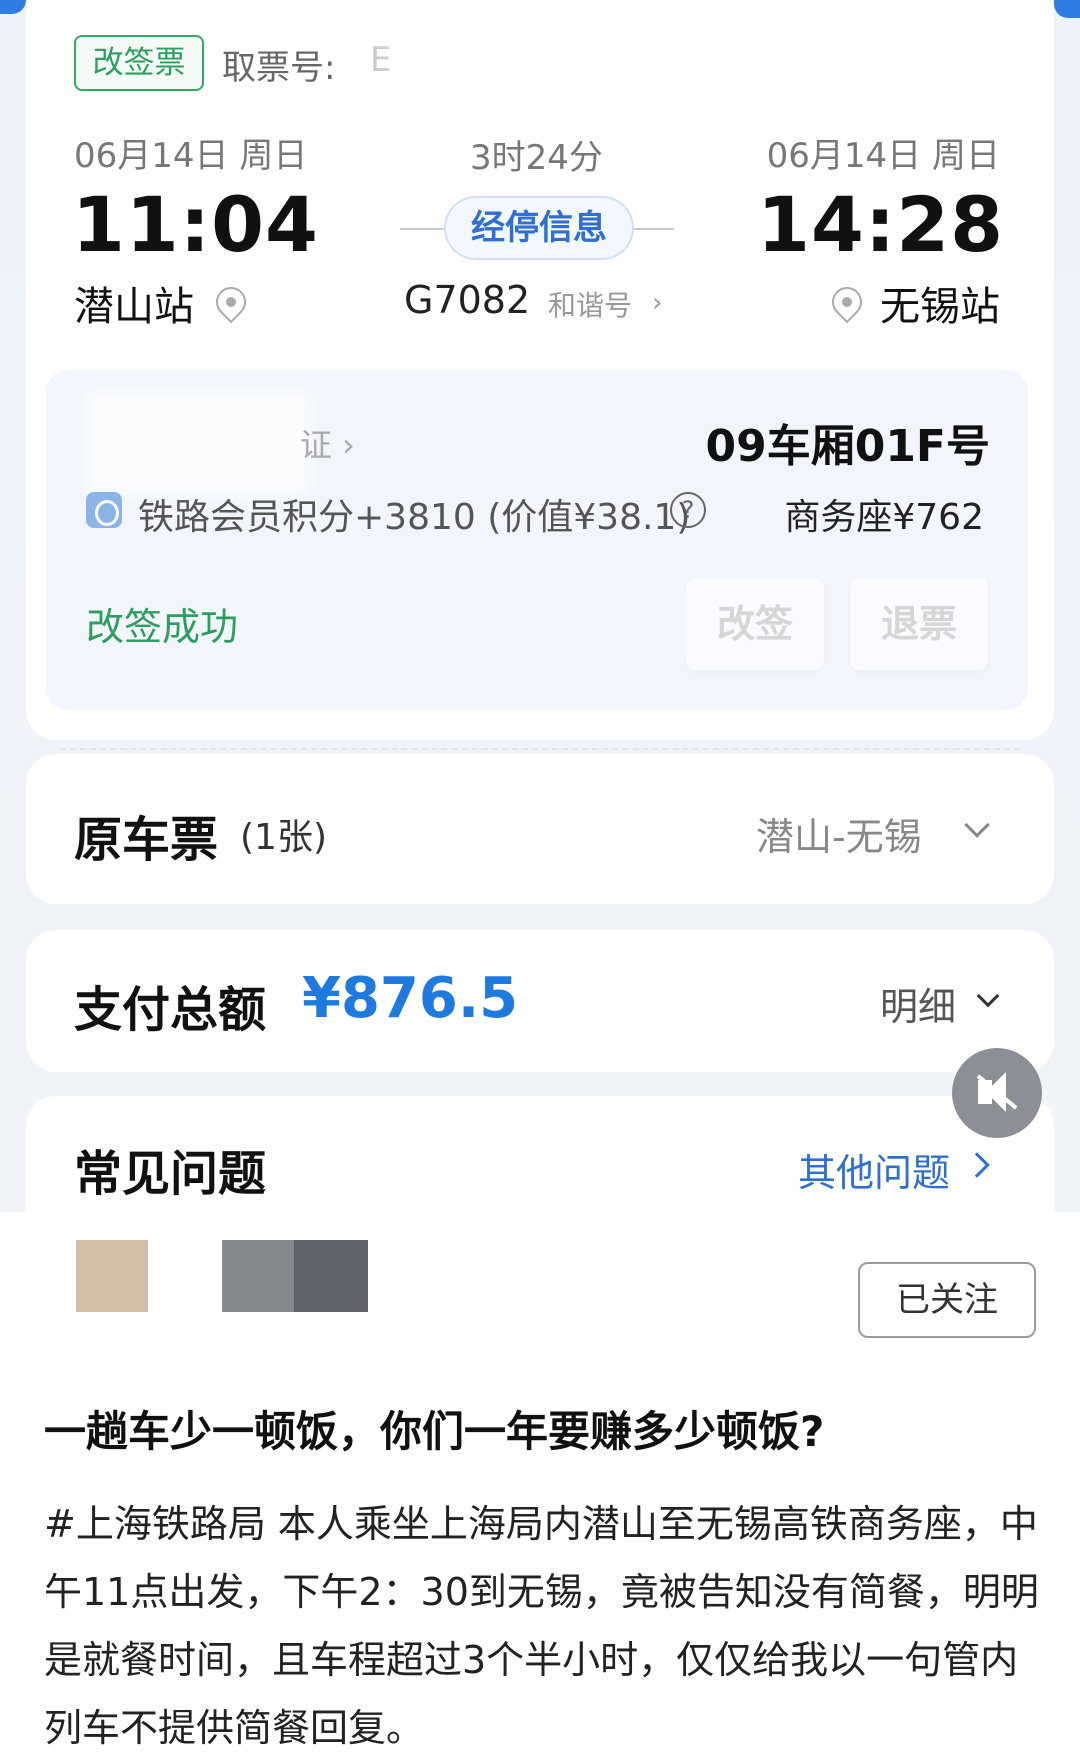 The width and height of the screenshot is (1080, 1754). Describe the element at coordinates (467, 300) in the screenshot. I see `train-number: G7082` at that location.